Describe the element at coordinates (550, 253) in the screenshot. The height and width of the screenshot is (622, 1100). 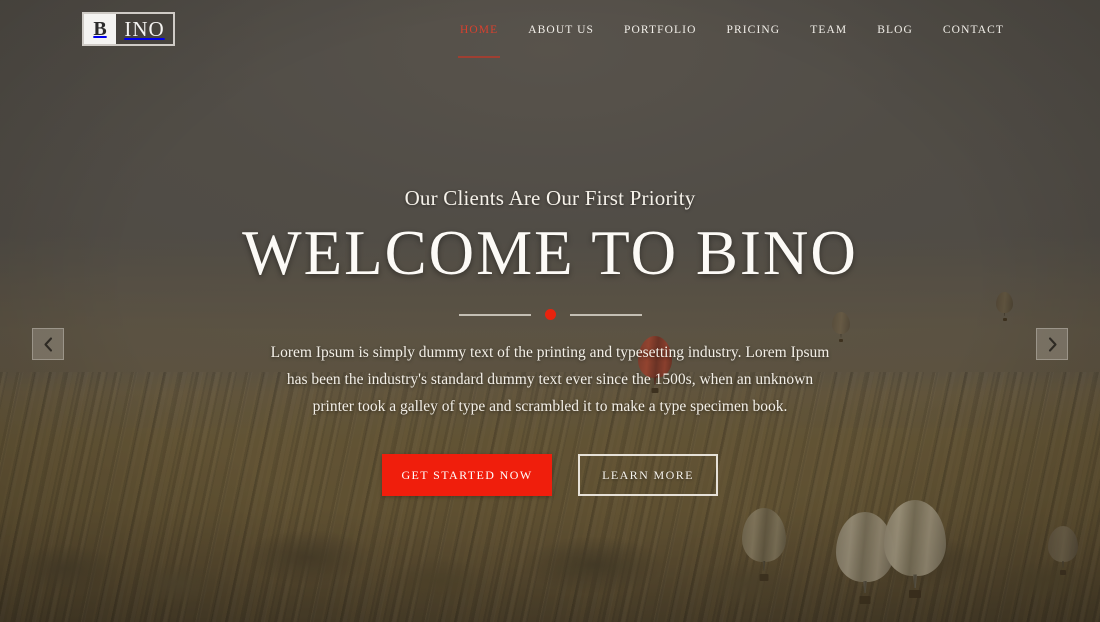
I see `hero-headline: WELCOME TO BINO` at that location.